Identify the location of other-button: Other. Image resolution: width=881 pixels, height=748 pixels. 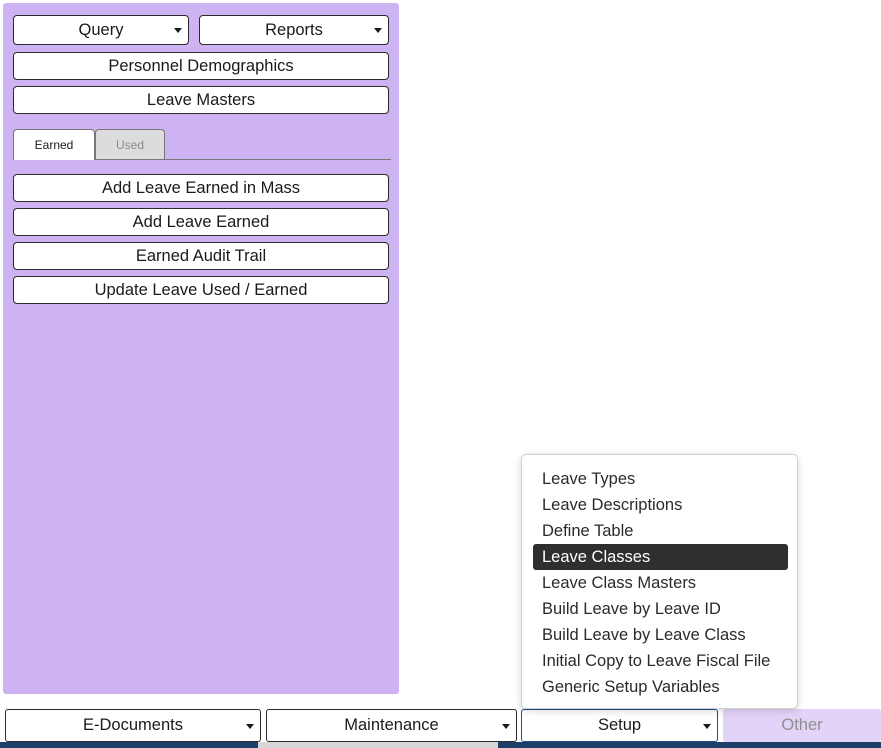
(802, 725).